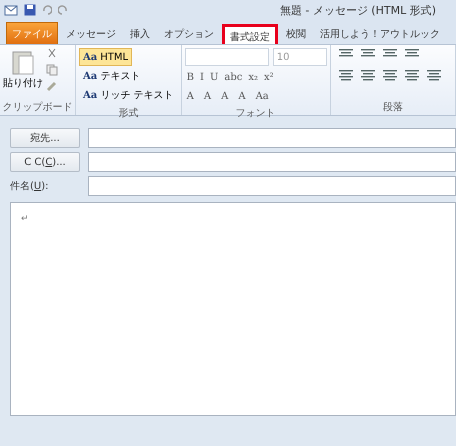 This screenshot has width=456, height=446. I want to click on group-label: クリップボード, so click(38, 108).